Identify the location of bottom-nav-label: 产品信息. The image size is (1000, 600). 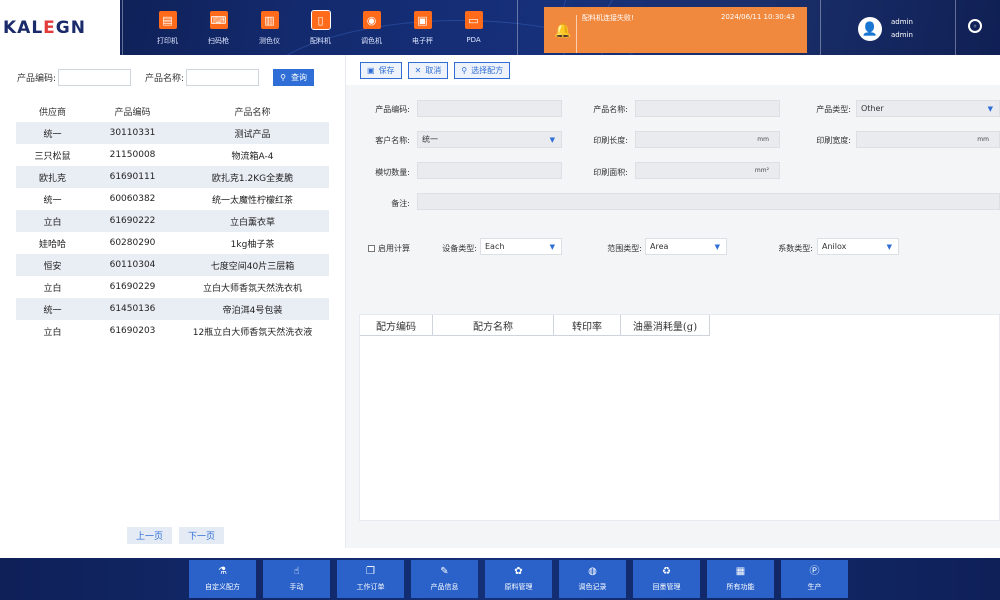
(444, 586).